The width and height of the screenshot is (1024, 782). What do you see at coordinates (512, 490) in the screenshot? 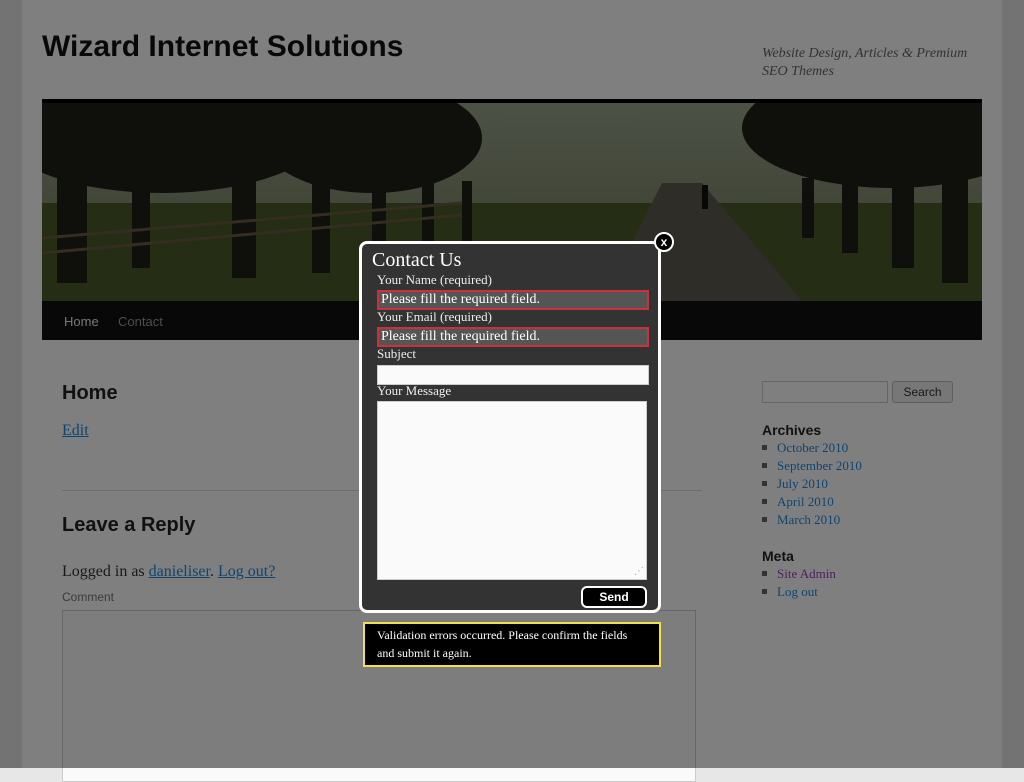
I see `message-field: ⋰` at bounding box center [512, 490].